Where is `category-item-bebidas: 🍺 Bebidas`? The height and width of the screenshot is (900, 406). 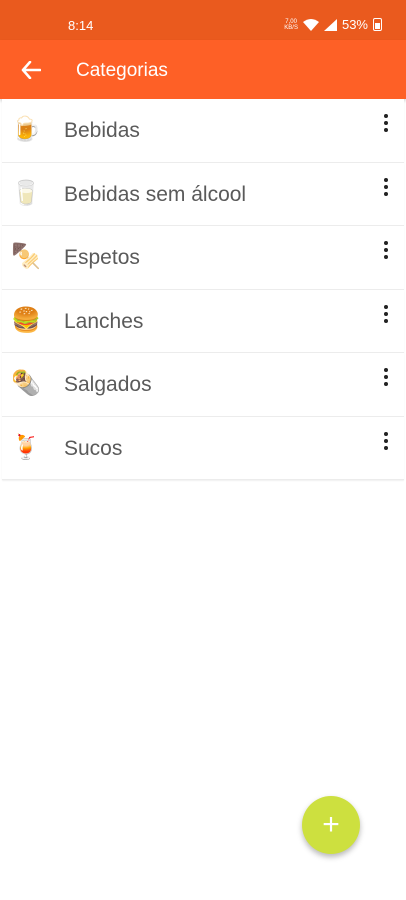
category-item-bebidas: 🍺 Bebidas is located at coordinates (203, 131).